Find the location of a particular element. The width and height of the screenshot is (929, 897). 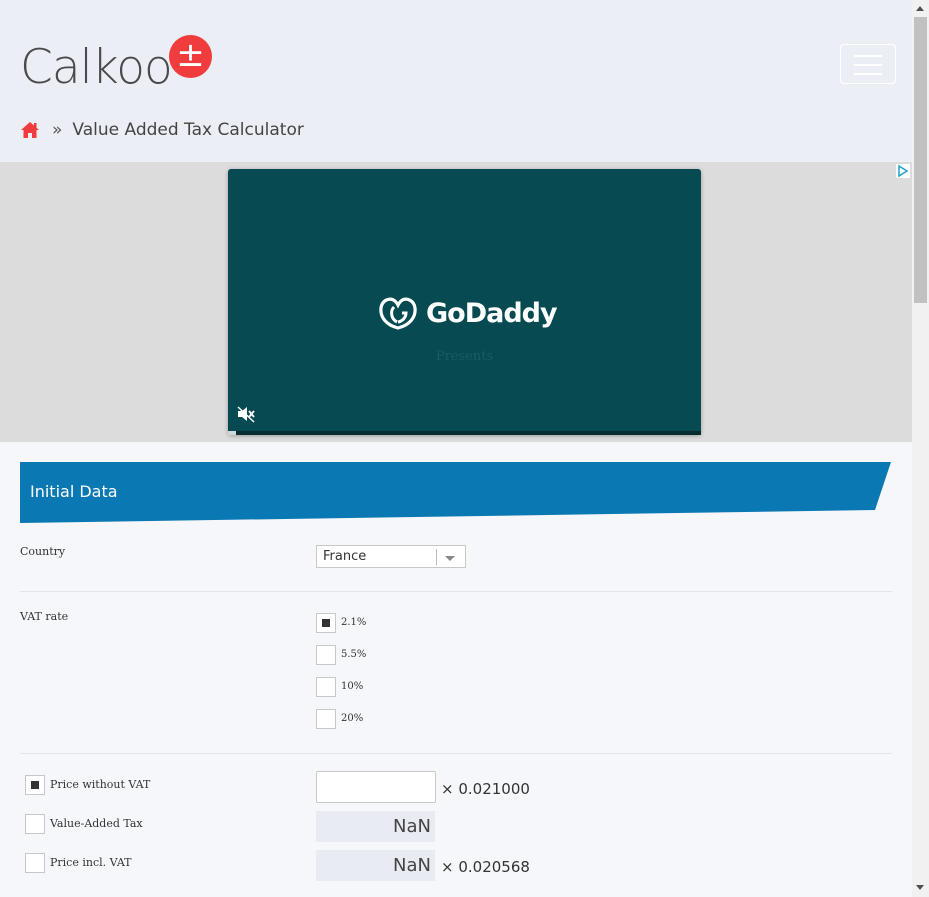

scroll-down-arrow-icon is located at coordinates (920, 887).